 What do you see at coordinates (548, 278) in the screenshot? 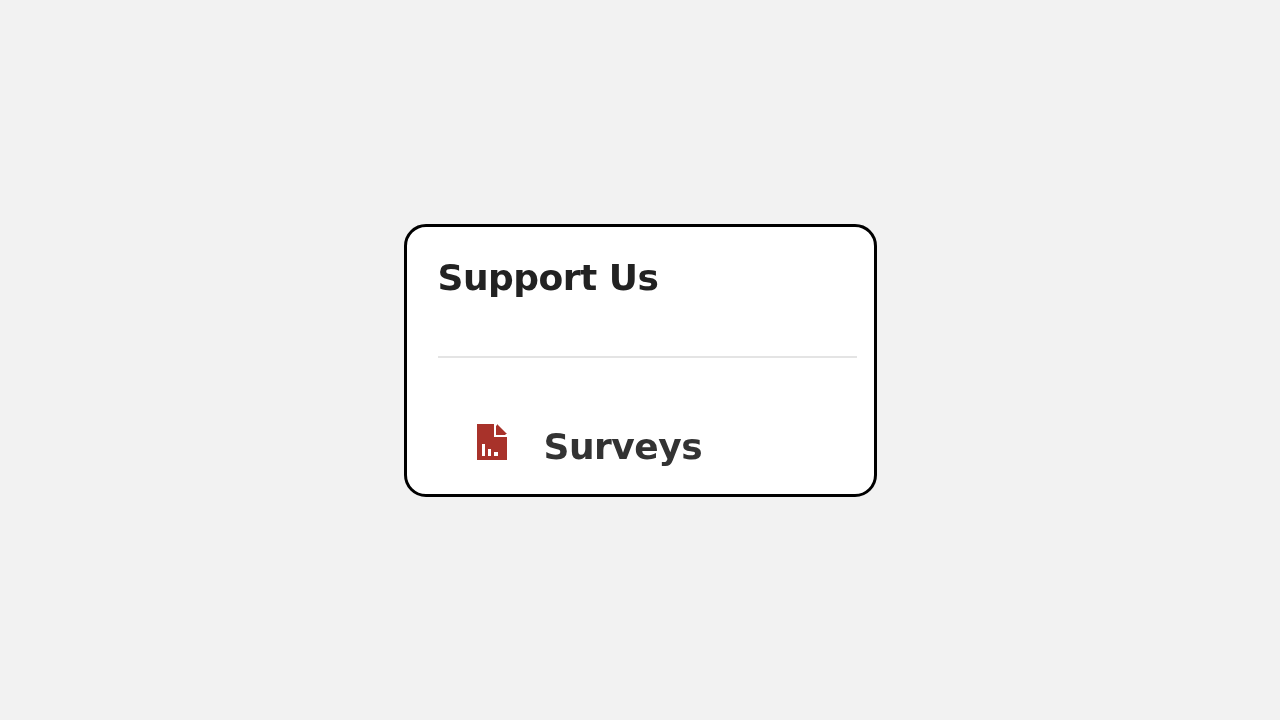
I see `card-title: Support Us` at bounding box center [548, 278].